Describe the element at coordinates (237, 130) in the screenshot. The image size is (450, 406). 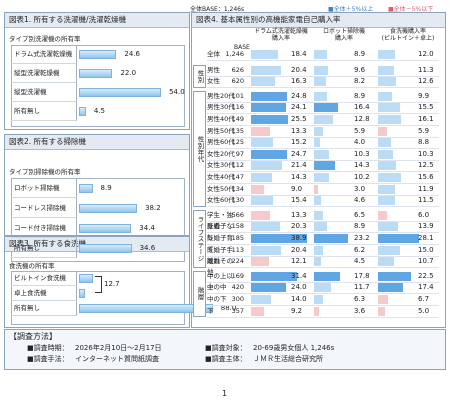
I see `fig4-row-n-1-3: 135` at that location.